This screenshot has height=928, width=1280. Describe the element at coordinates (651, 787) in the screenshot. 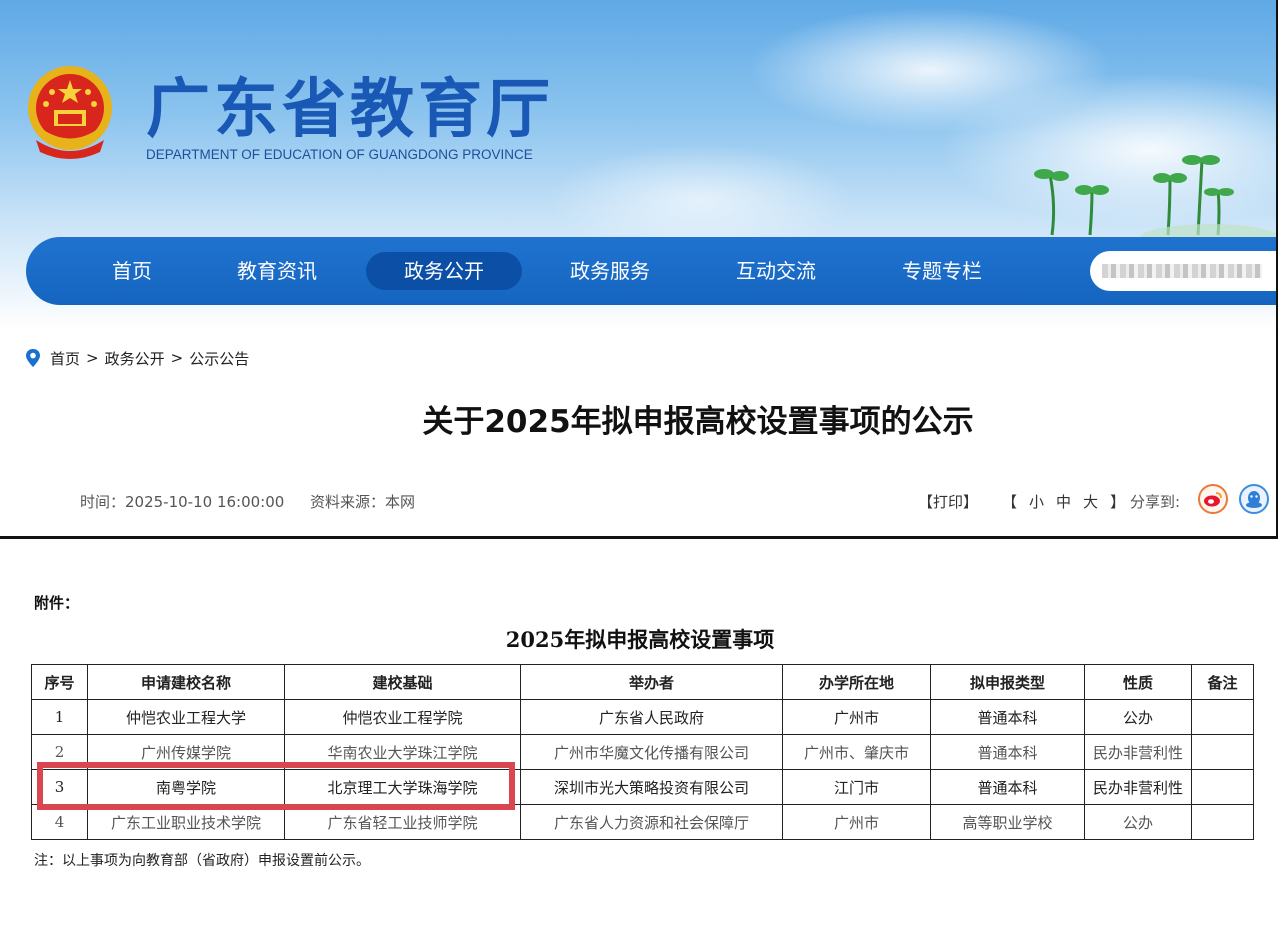

I see `cell-sponsor: 深圳市光大策略投资有限公司` at that location.